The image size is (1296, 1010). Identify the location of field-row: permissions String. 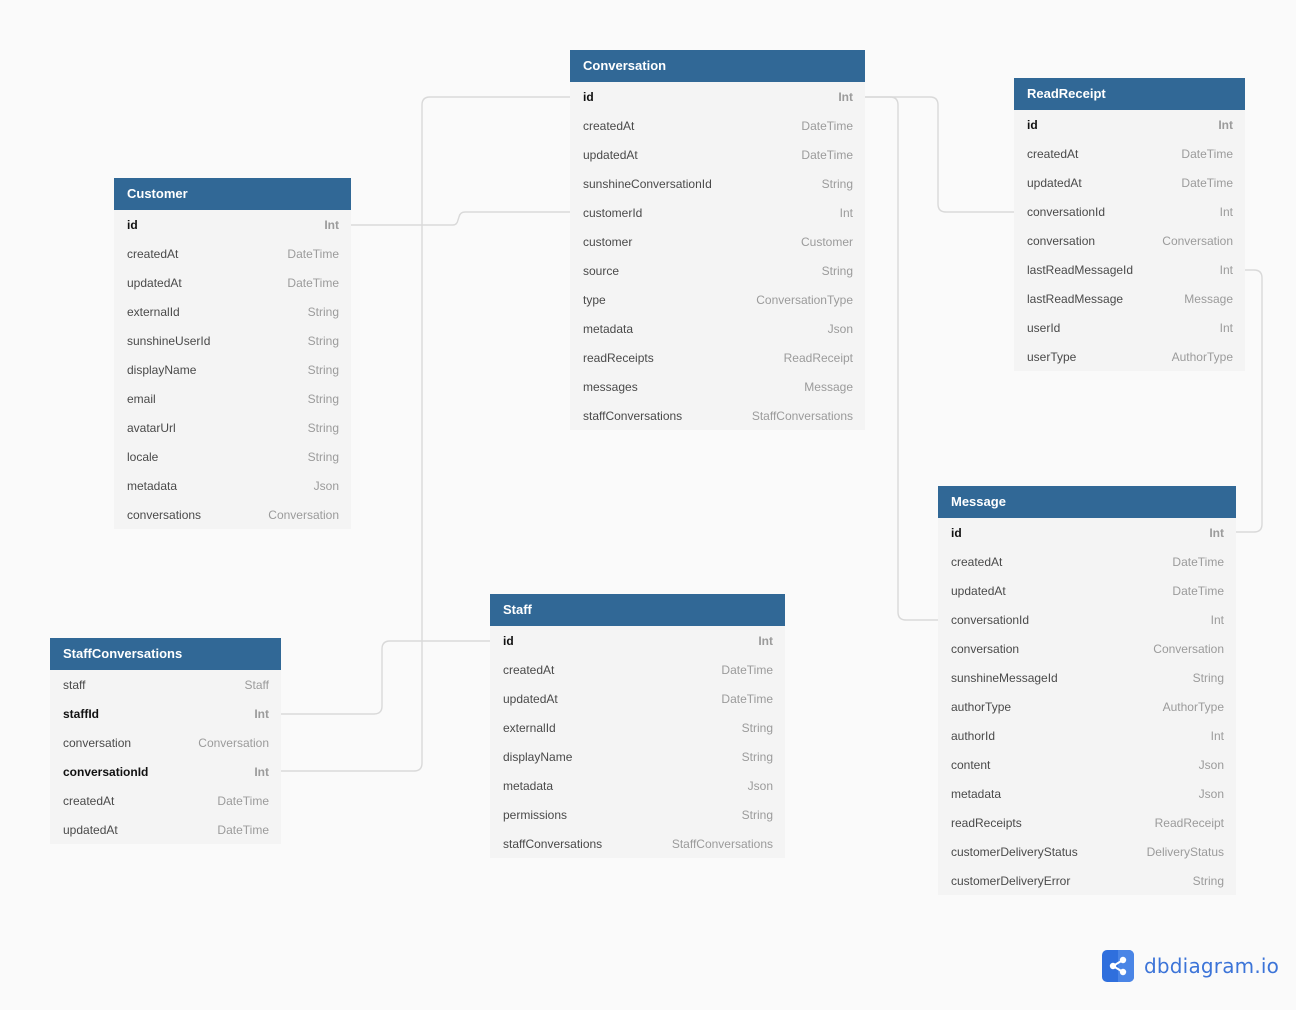
(637, 814).